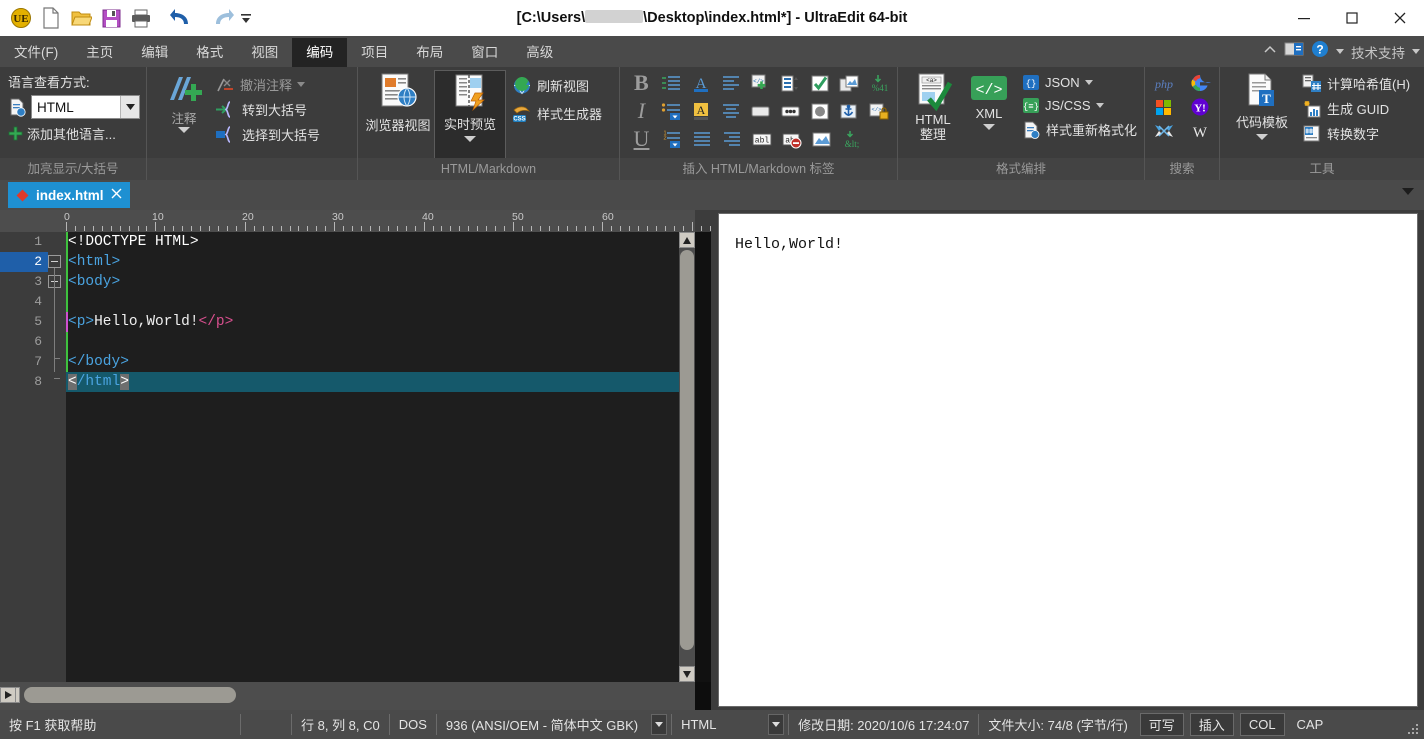 The image size is (1424, 739). I want to click on menu-item-home: 主页, so click(99, 52).